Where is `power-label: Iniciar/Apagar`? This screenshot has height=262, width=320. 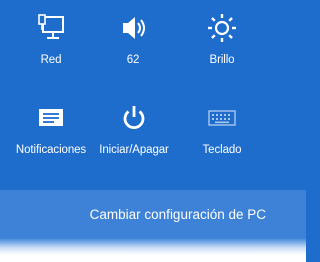
power-label: Iniciar/Apagar is located at coordinates (134, 150).